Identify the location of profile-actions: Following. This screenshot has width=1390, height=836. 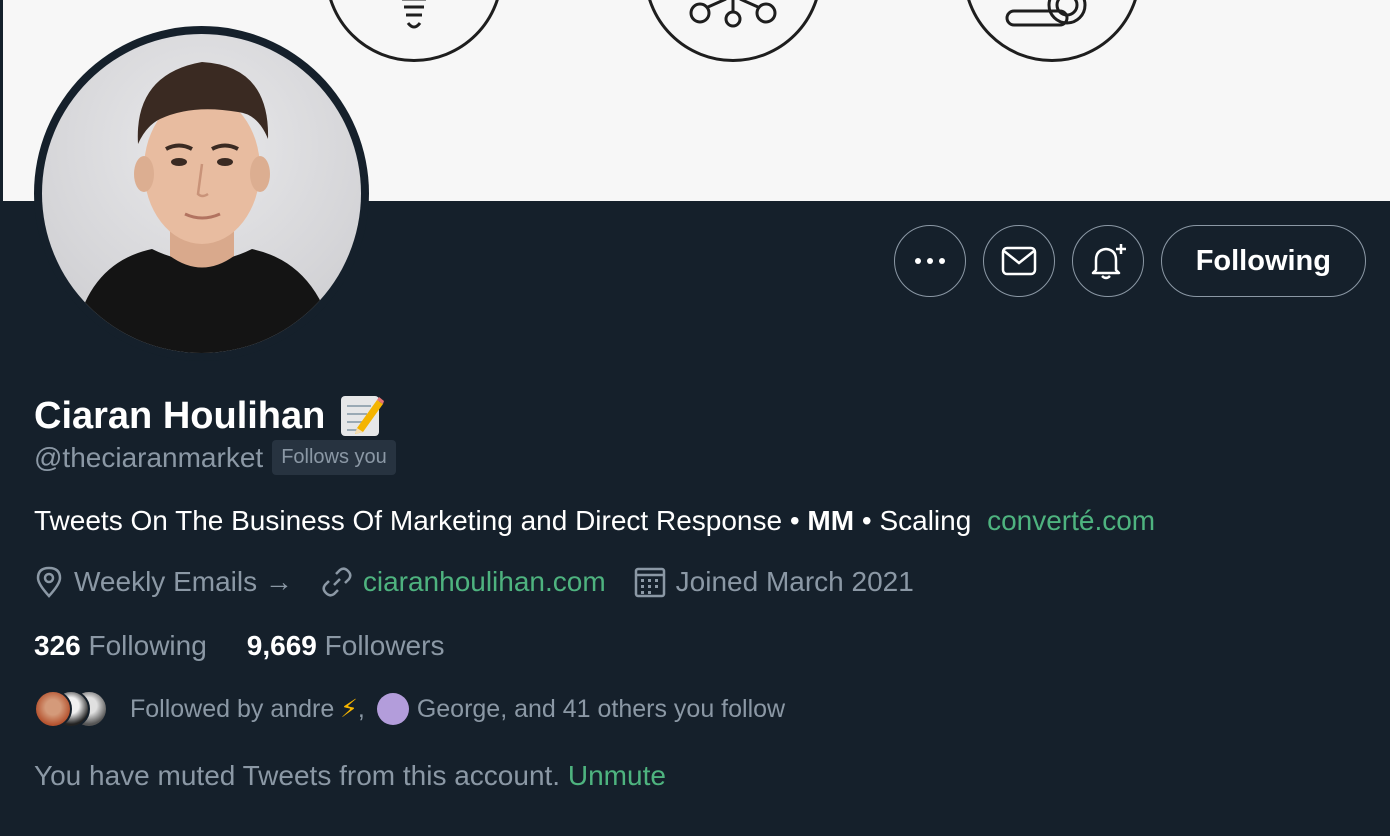
(1129, 261).